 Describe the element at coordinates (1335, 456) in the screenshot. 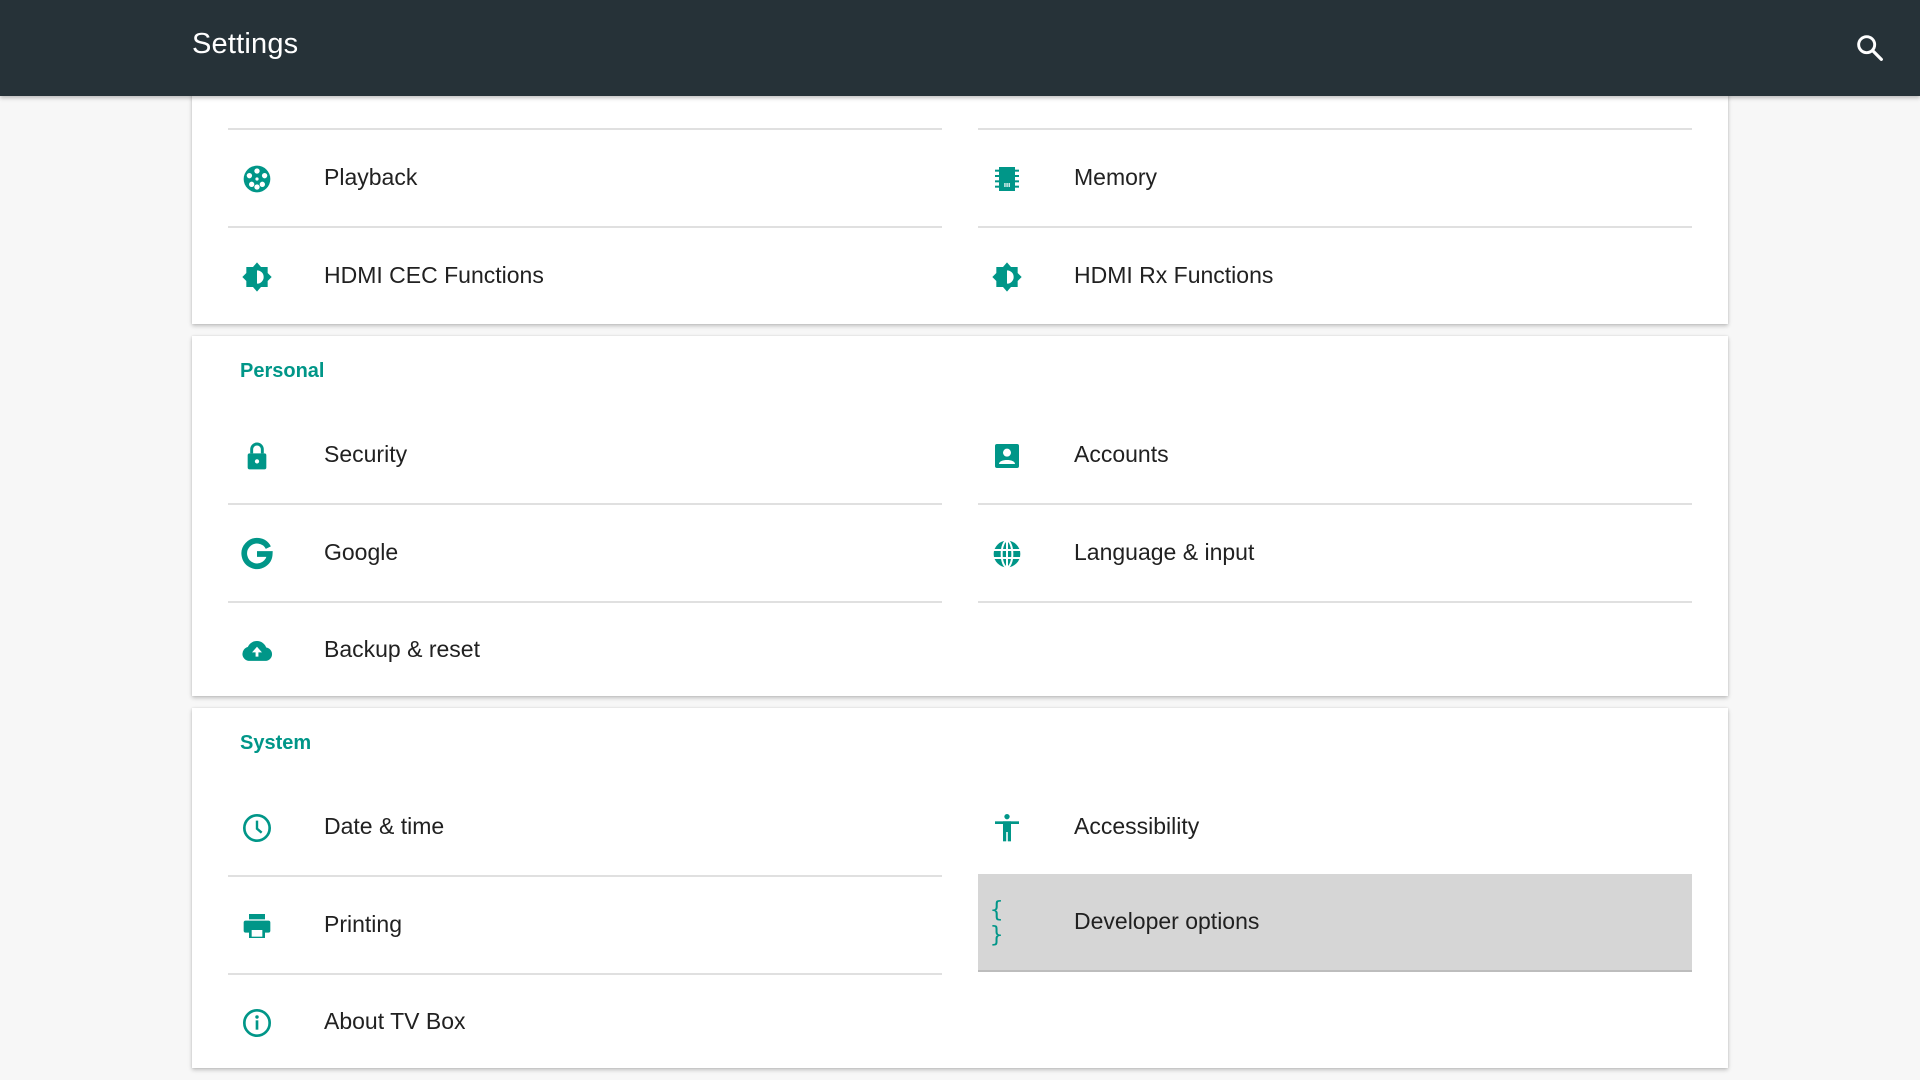

I see `setting-item-accounts: Accounts` at that location.